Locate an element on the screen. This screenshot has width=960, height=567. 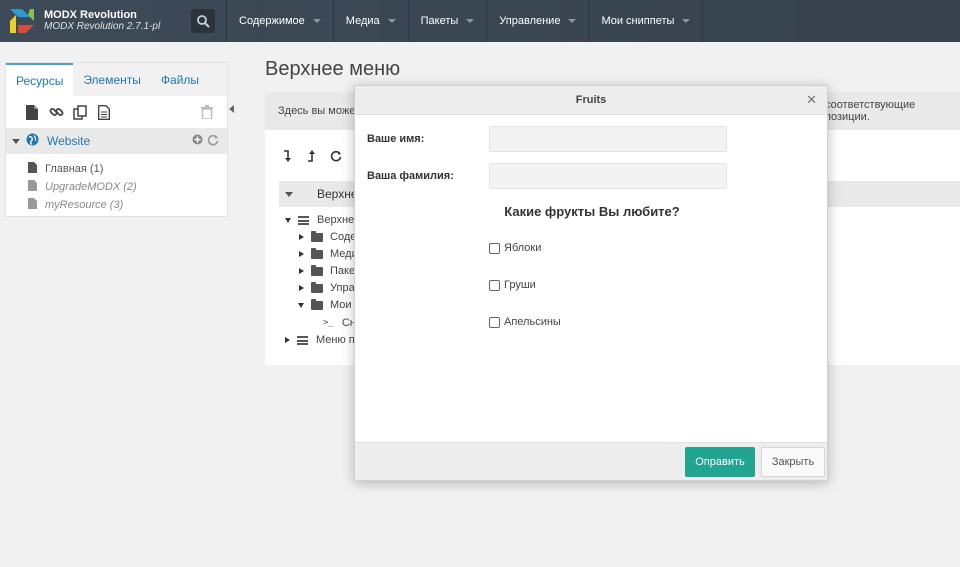
tree-node: >_ Сн is located at coordinates (339, 323).